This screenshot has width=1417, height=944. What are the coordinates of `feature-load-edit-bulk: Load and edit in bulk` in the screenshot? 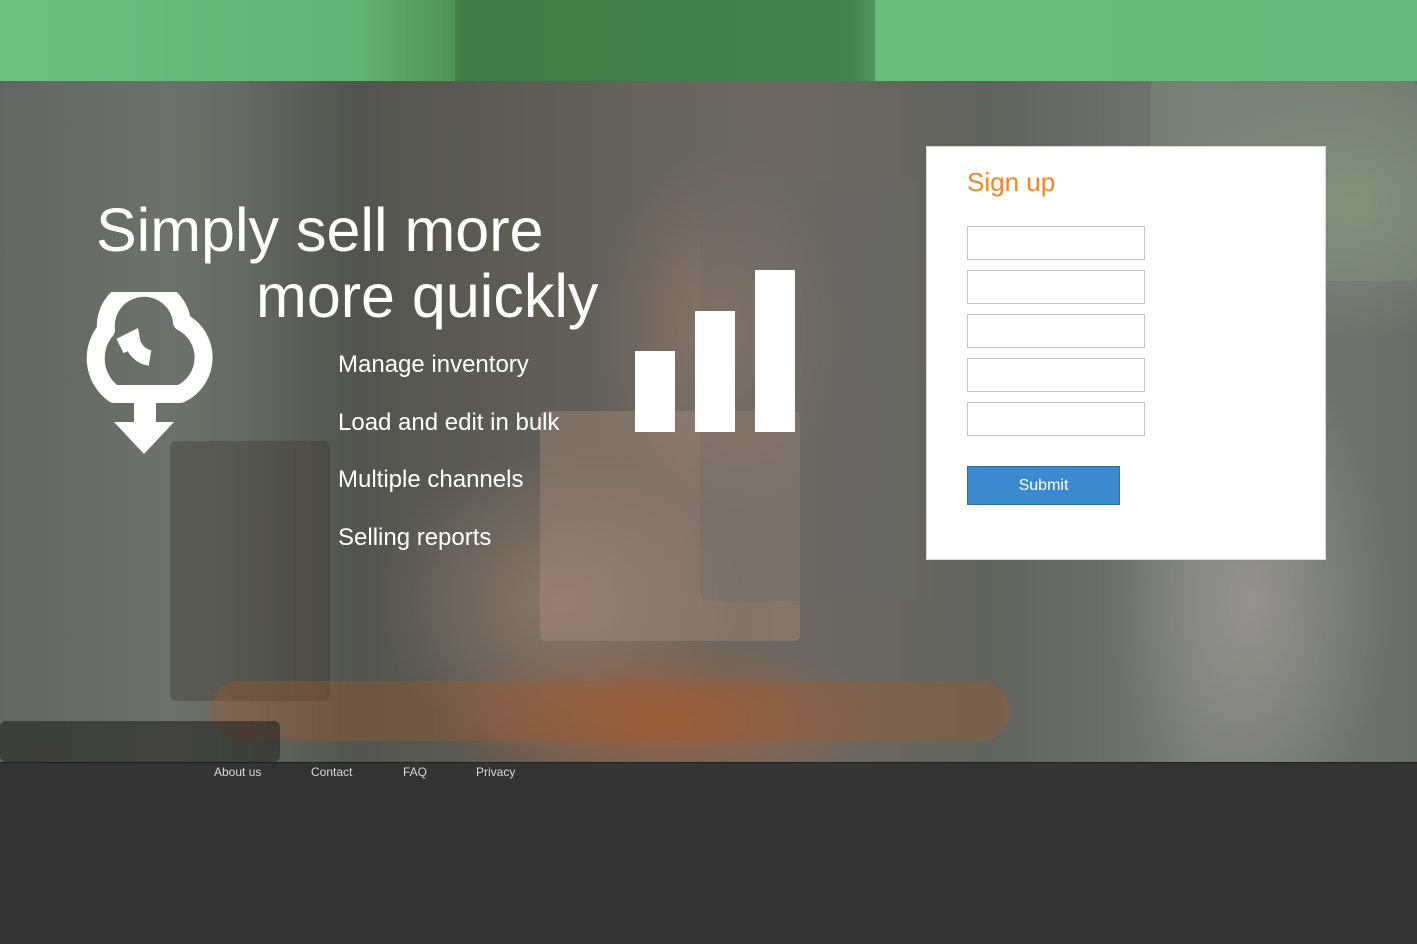 It's located at (449, 422).